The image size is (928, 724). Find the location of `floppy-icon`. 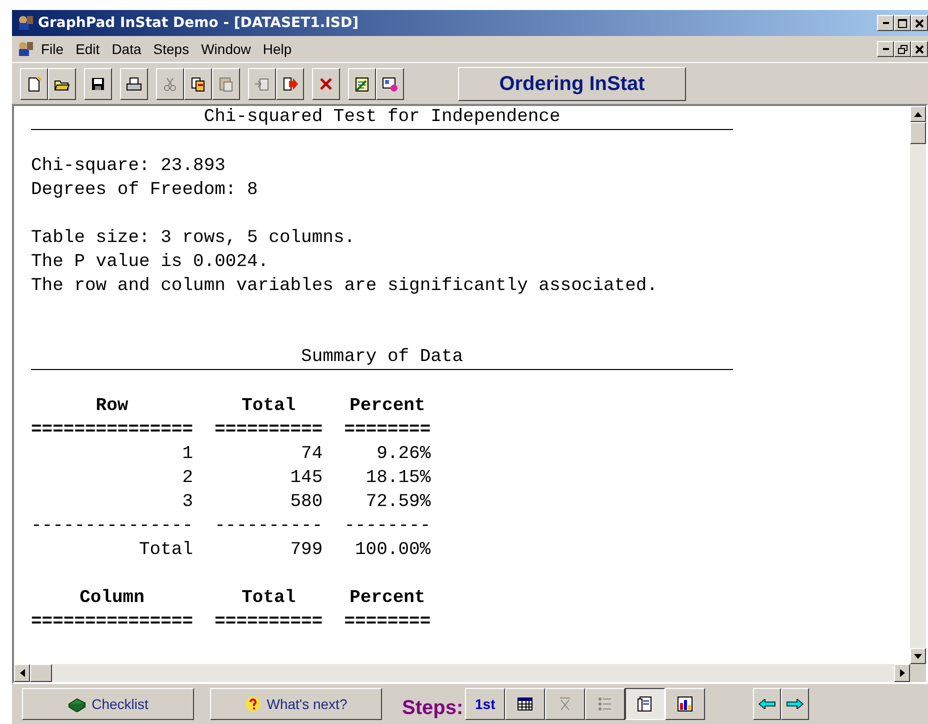

floppy-icon is located at coordinates (98, 84).